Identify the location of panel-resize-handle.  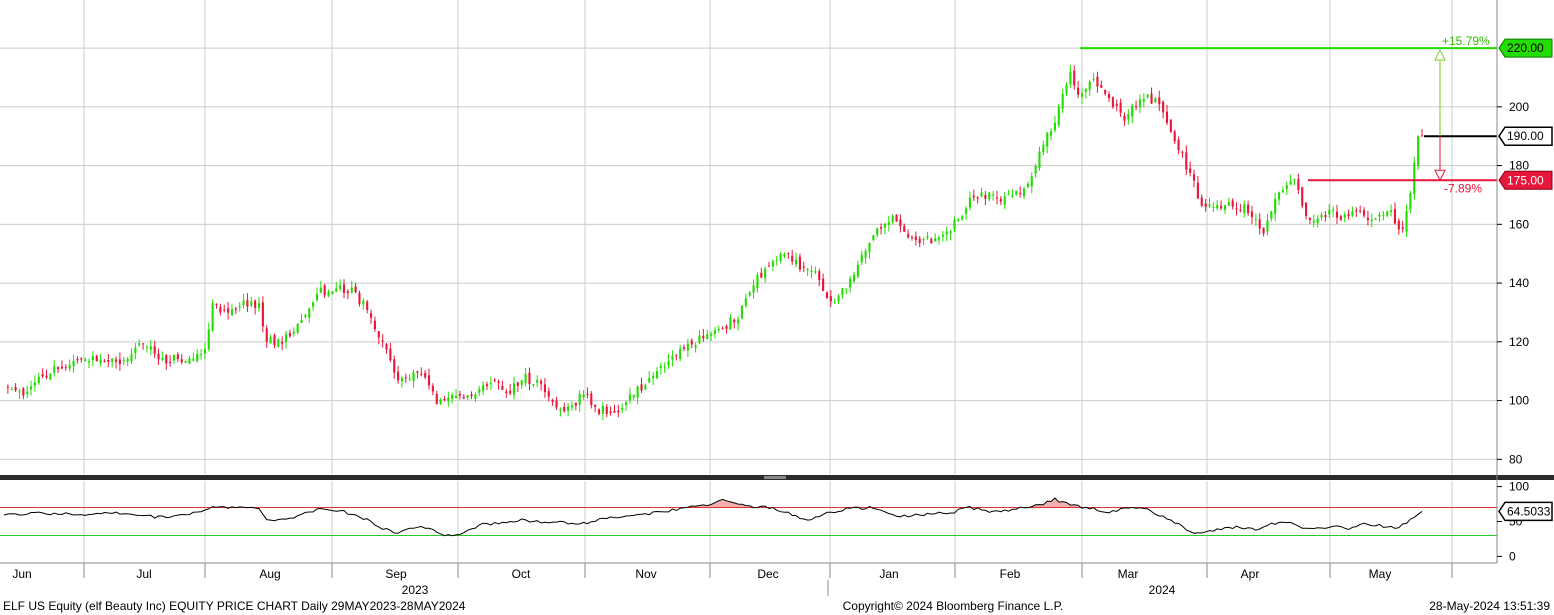
(775, 477).